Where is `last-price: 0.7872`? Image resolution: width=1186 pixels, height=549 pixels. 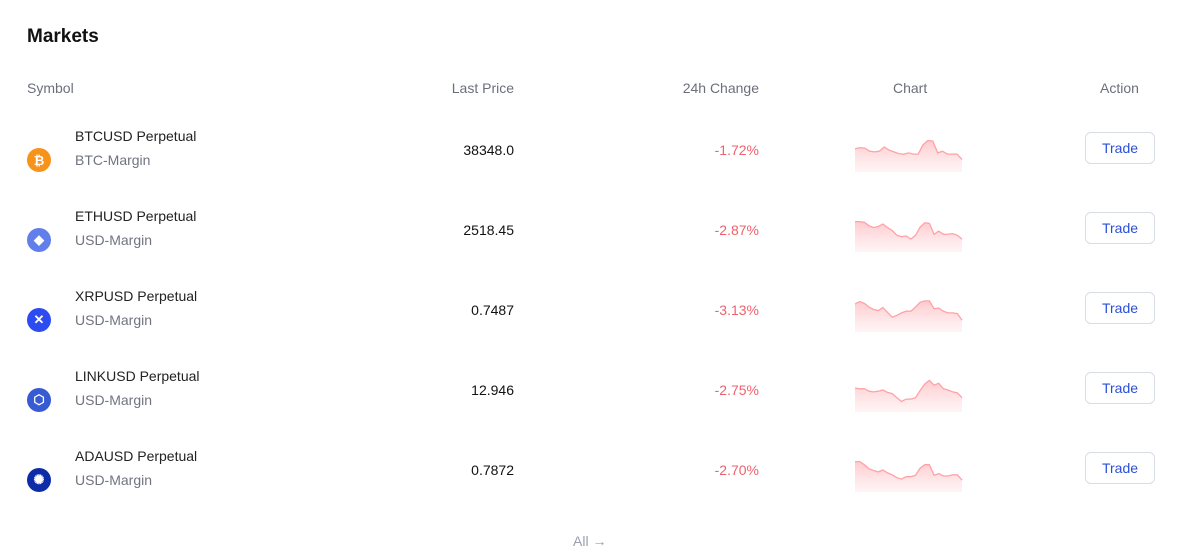
last-price: 0.7872 is located at coordinates (492, 470).